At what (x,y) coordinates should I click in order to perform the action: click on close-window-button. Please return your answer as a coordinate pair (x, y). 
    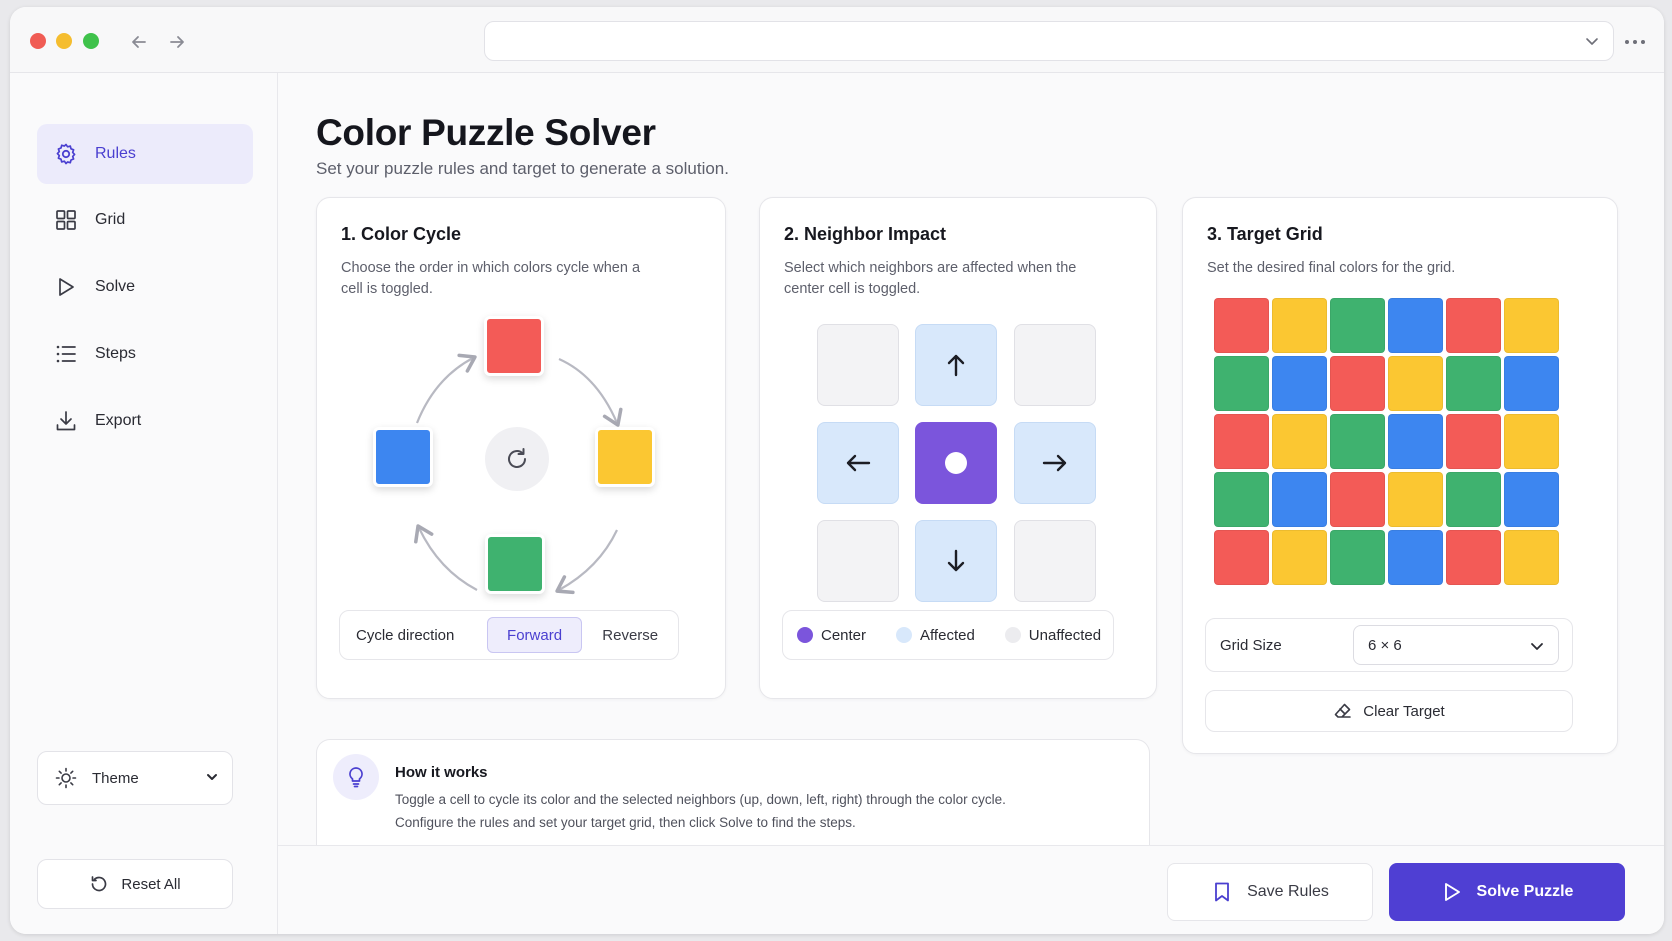
    Looking at the image, I should click on (38, 41).